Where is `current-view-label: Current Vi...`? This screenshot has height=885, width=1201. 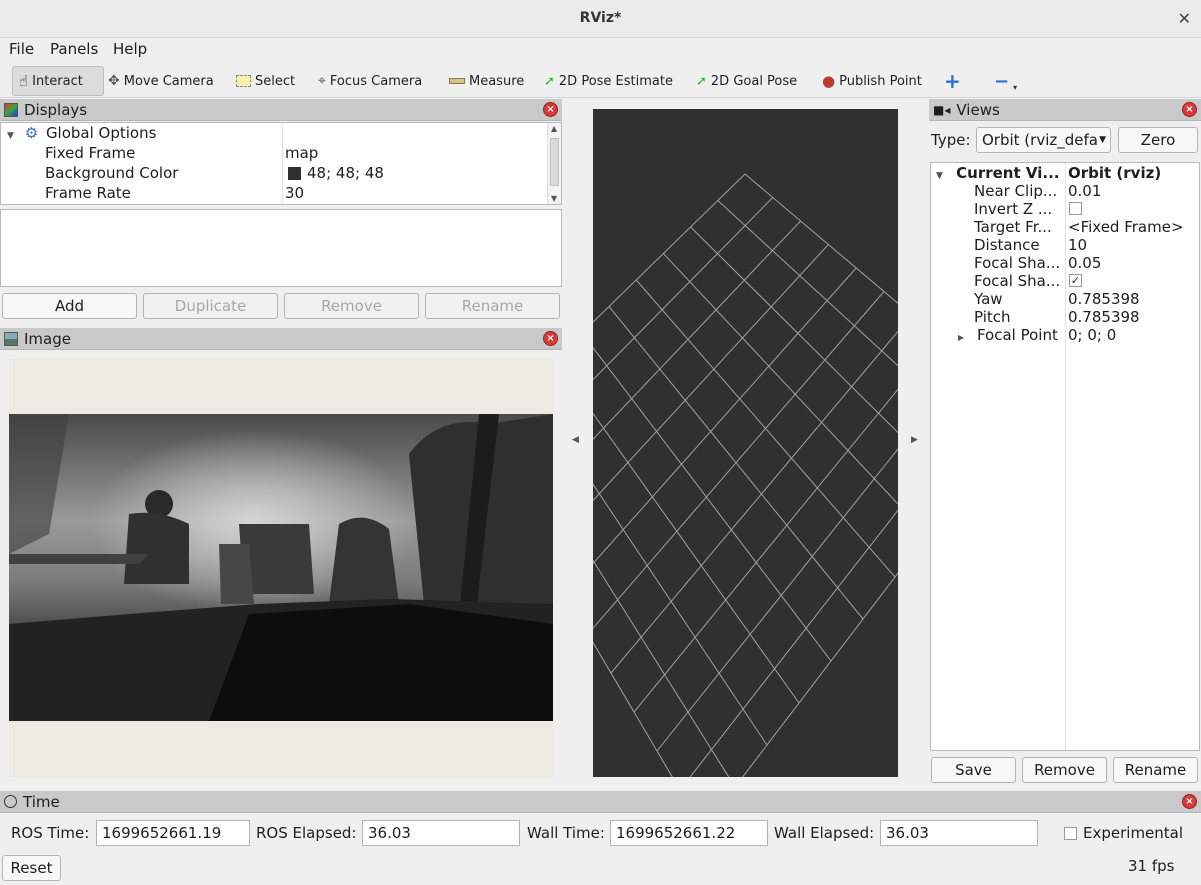
current-view-label: Current Vi... is located at coordinates (1008, 173).